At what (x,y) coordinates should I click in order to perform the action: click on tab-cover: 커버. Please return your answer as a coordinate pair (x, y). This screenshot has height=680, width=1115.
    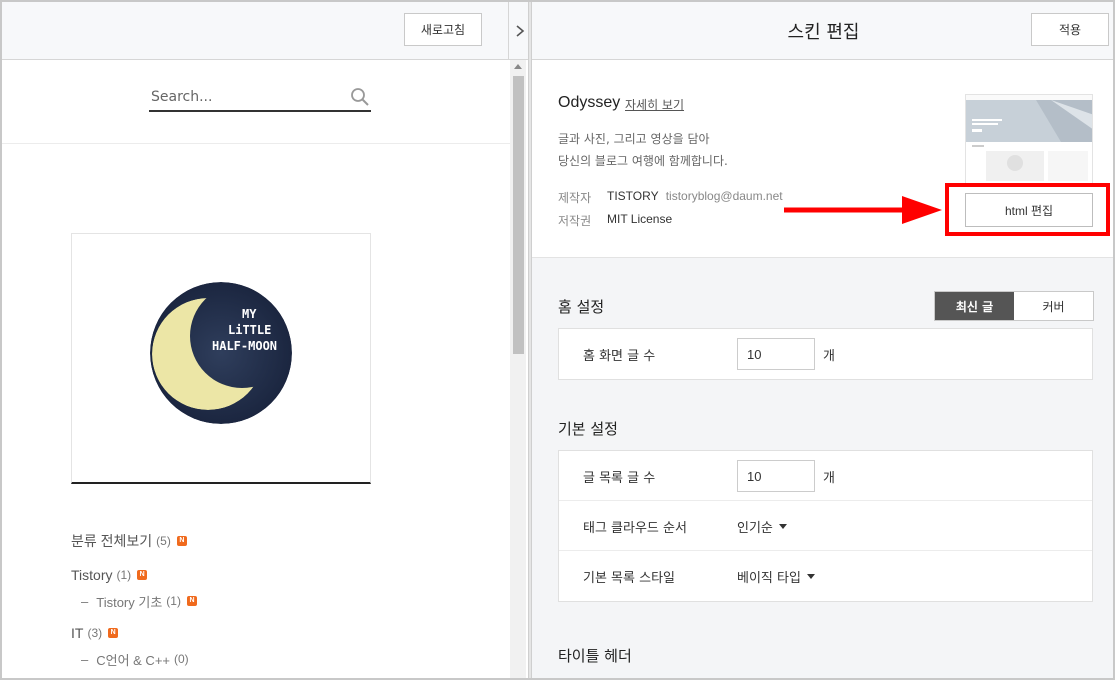
    Looking at the image, I should click on (1053, 306).